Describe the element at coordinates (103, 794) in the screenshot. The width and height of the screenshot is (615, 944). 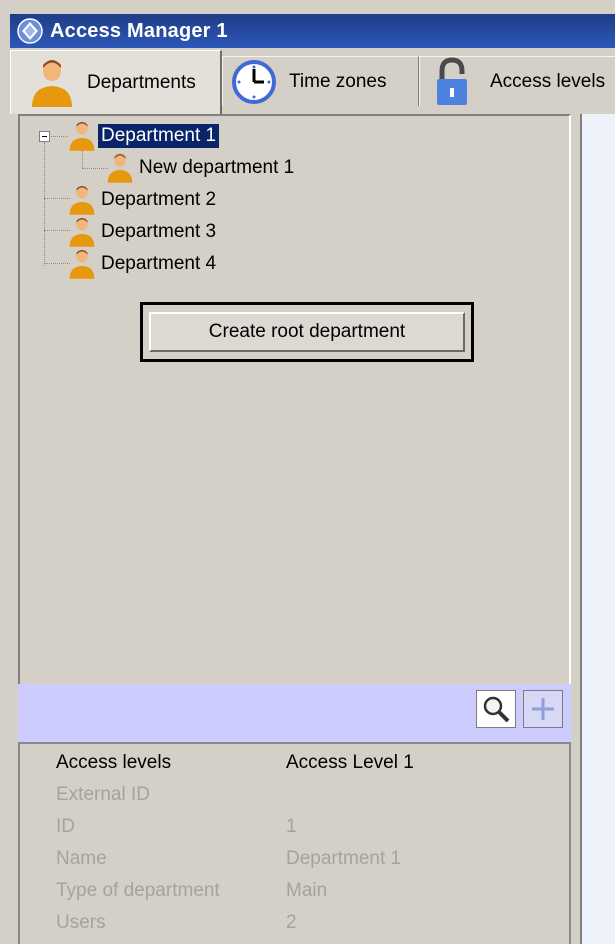
I see `property-name: External ID` at that location.